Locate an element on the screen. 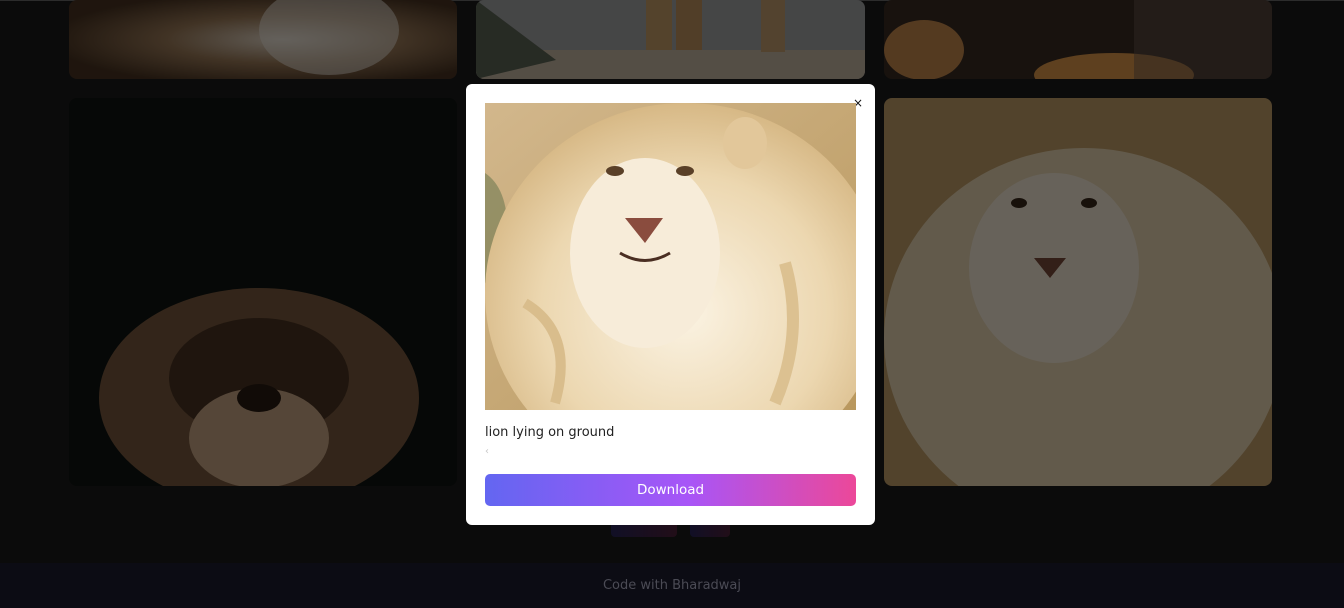 The image size is (1344, 608). white-lion-photo is located at coordinates (670, 256).